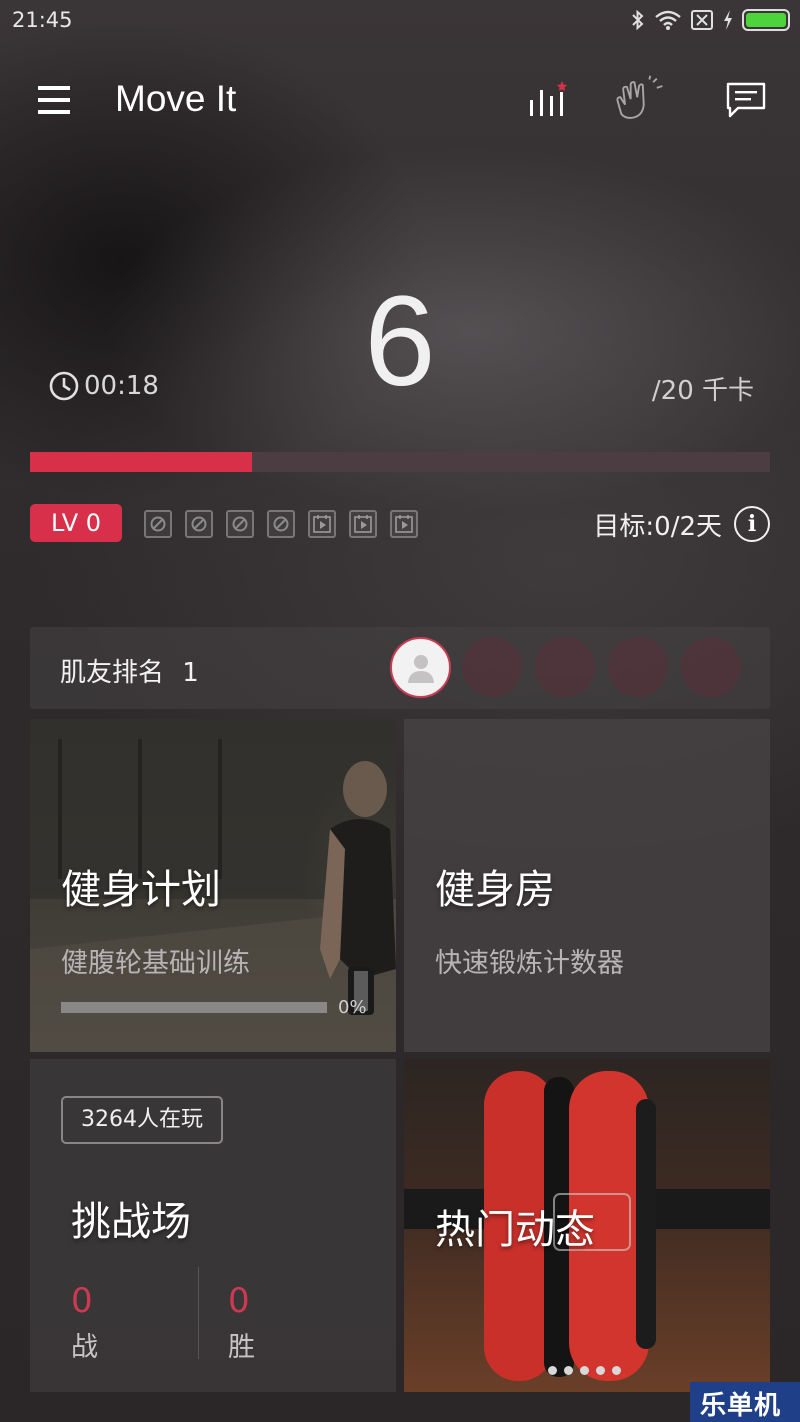 The width and height of the screenshot is (800, 1422). What do you see at coordinates (131, 1222) in the screenshot?
I see `challenge-arena-title: 挑战场` at bounding box center [131, 1222].